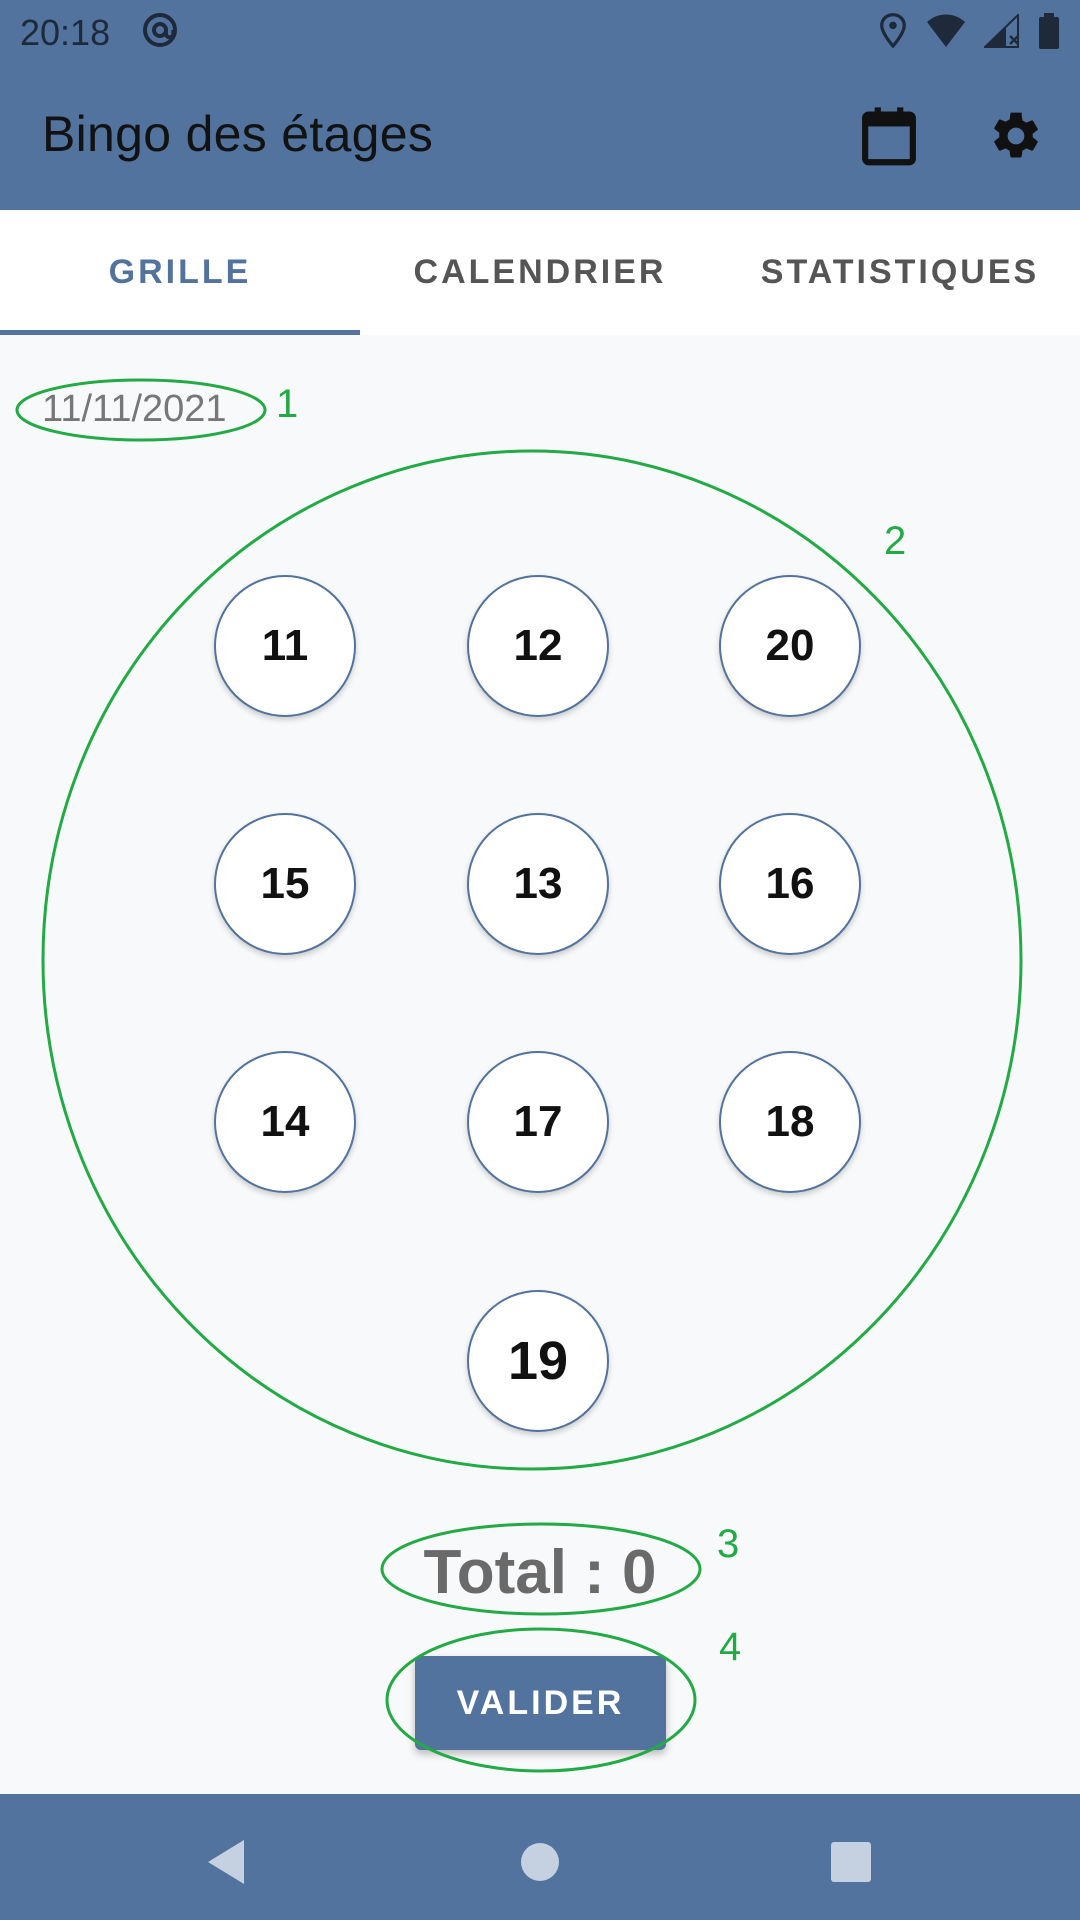 The width and height of the screenshot is (1080, 1920). I want to click on floor-ball: 13, so click(538, 884).